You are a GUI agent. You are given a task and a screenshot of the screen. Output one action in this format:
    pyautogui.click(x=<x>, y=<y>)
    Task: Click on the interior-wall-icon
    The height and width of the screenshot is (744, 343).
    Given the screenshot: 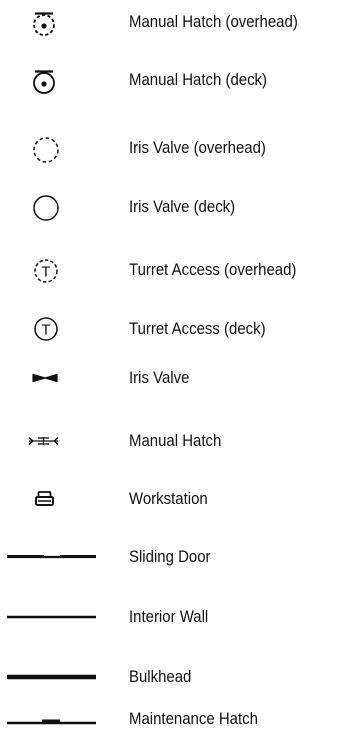 What is the action you would take?
    pyautogui.click(x=51, y=617)
    